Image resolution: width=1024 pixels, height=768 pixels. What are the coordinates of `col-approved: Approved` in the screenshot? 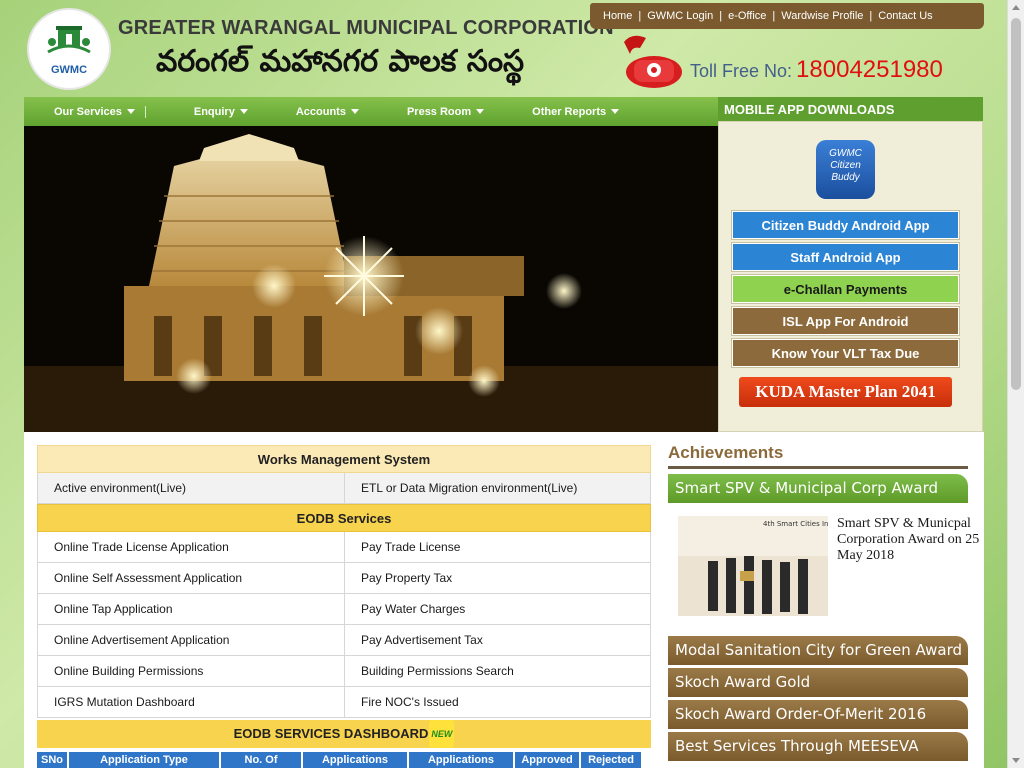 It's located at (547, 760).